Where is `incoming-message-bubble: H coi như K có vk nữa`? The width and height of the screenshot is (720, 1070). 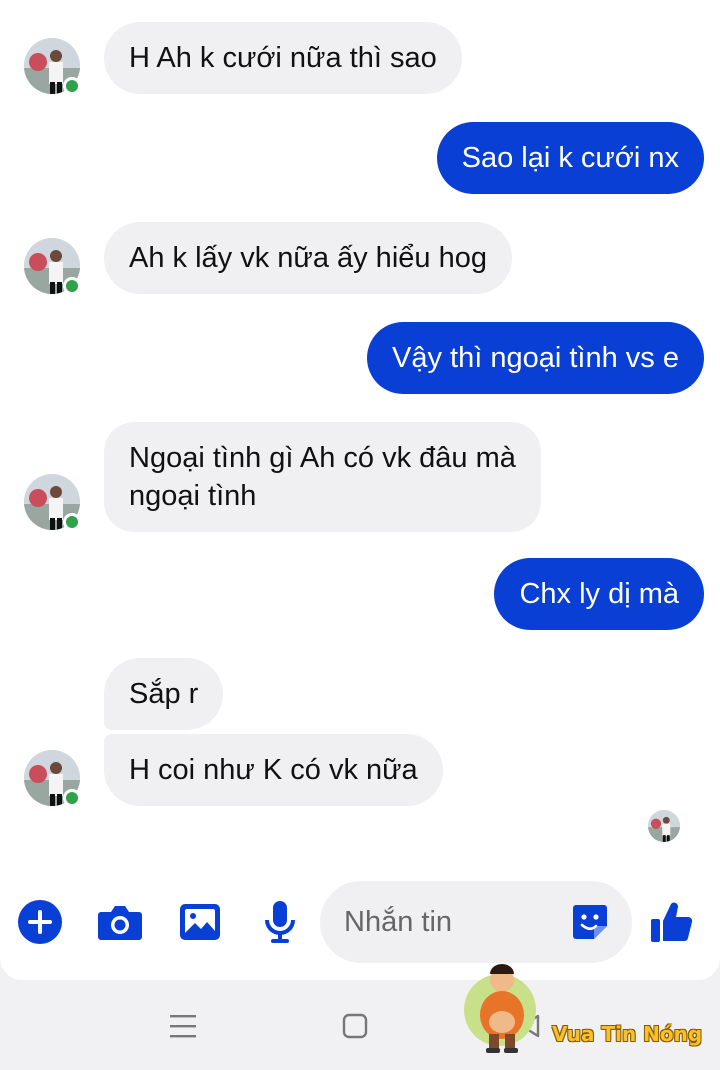 incoming-message-bubble: H coi như K có vk nữa is located at coordinates (273, 770).